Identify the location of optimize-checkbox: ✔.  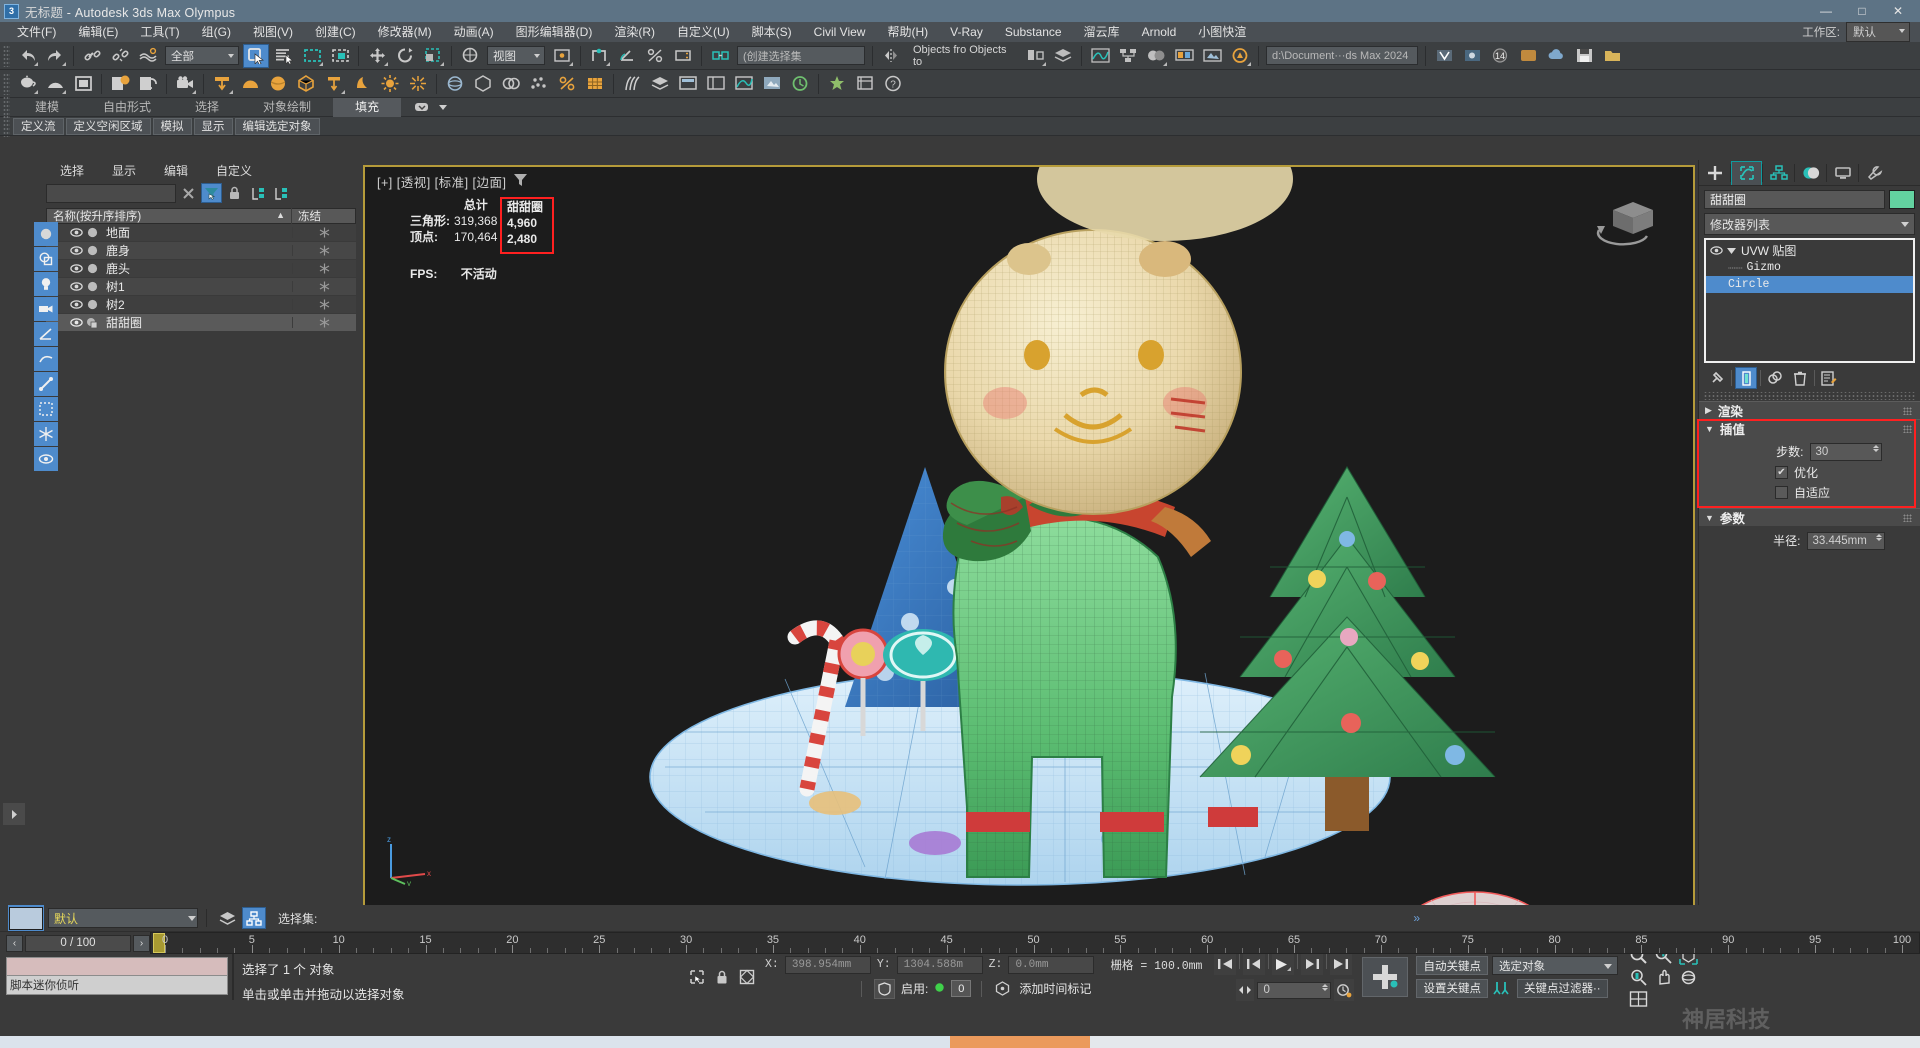
(1781, 472).